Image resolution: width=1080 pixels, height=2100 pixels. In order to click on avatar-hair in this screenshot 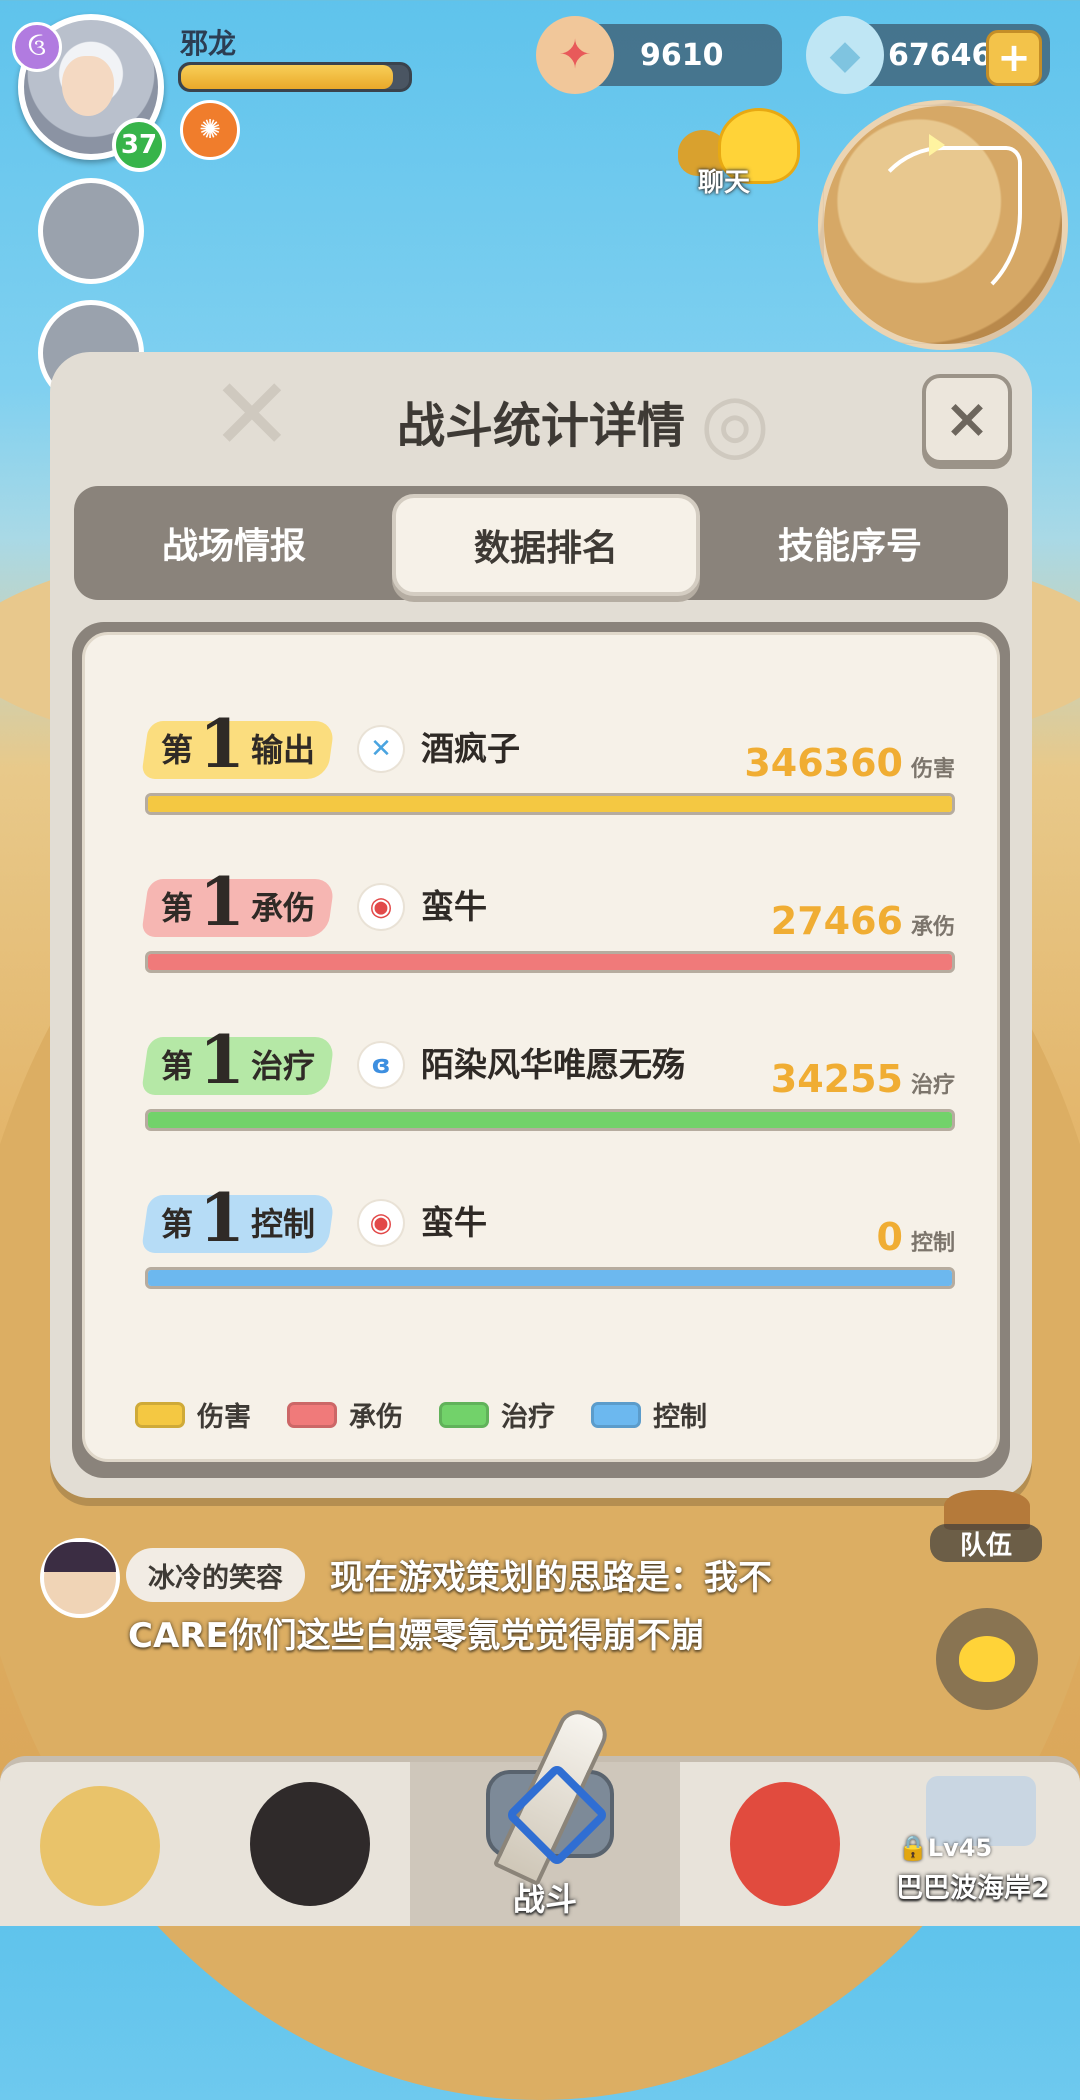, I will do `click(80, 1557)`.